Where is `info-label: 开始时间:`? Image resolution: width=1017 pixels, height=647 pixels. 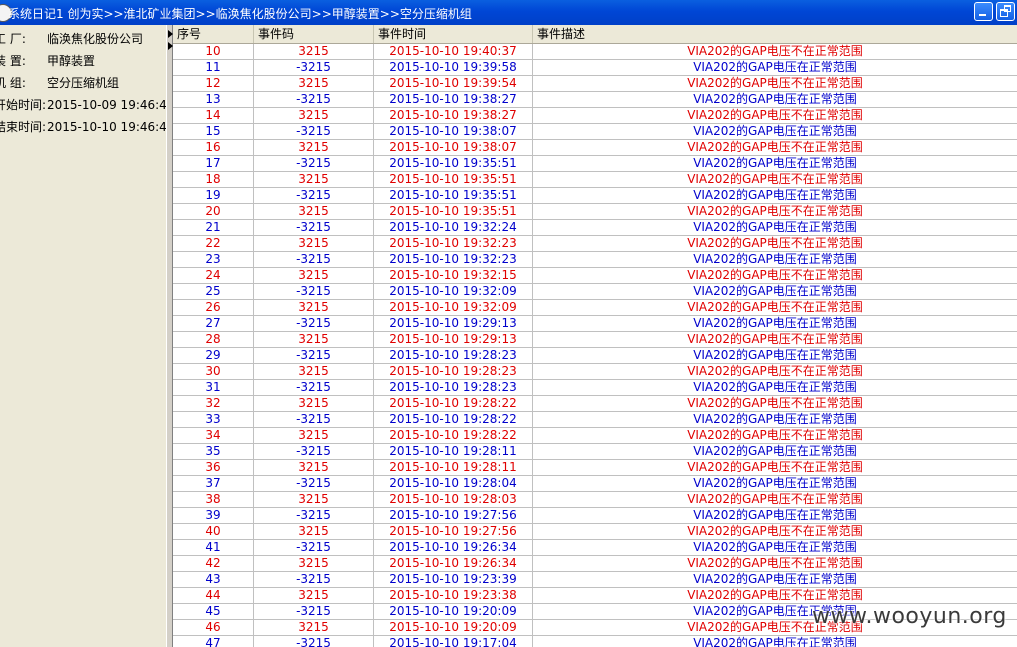 info-label: 开始时间: is located at coordinates (23, 105).